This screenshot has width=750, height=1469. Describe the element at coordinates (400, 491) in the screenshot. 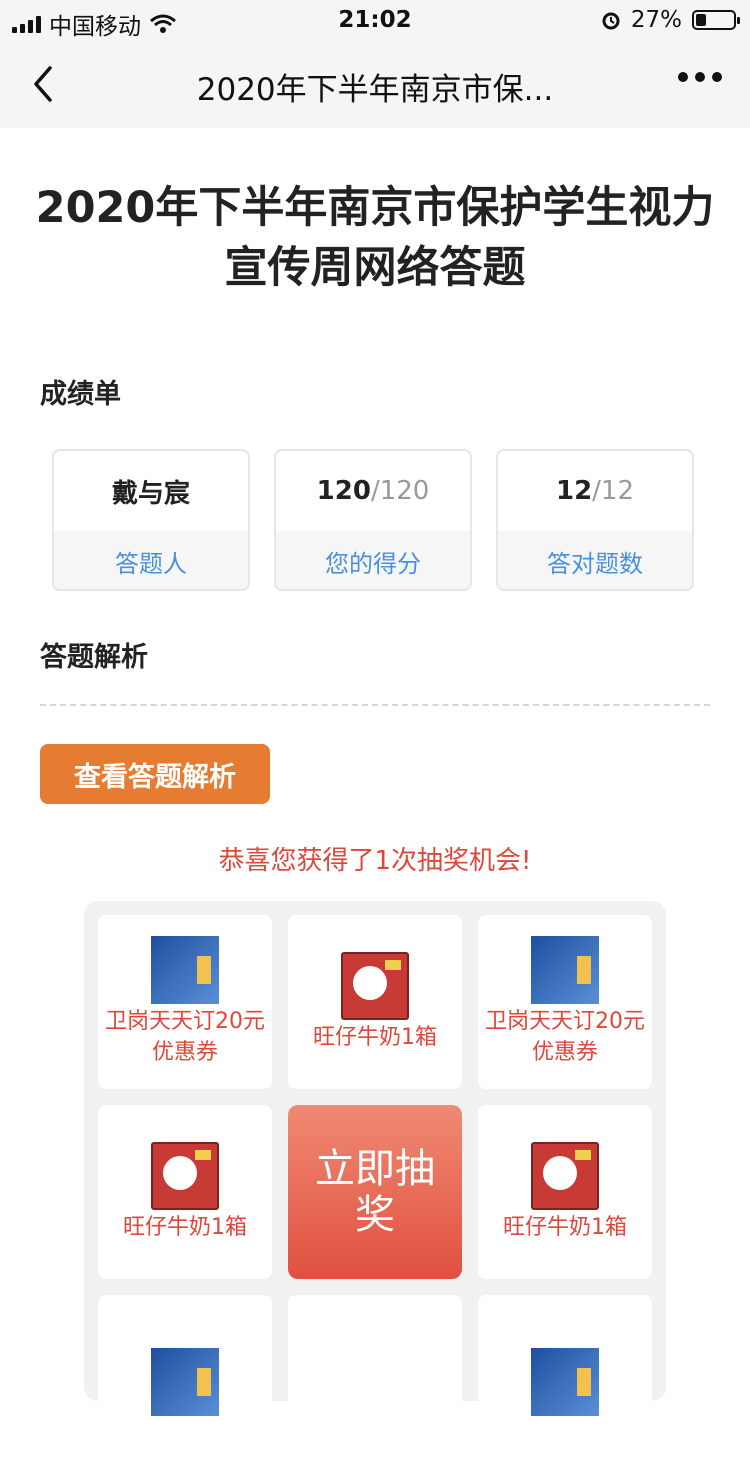

I see `score-value-total: /120` at that location.